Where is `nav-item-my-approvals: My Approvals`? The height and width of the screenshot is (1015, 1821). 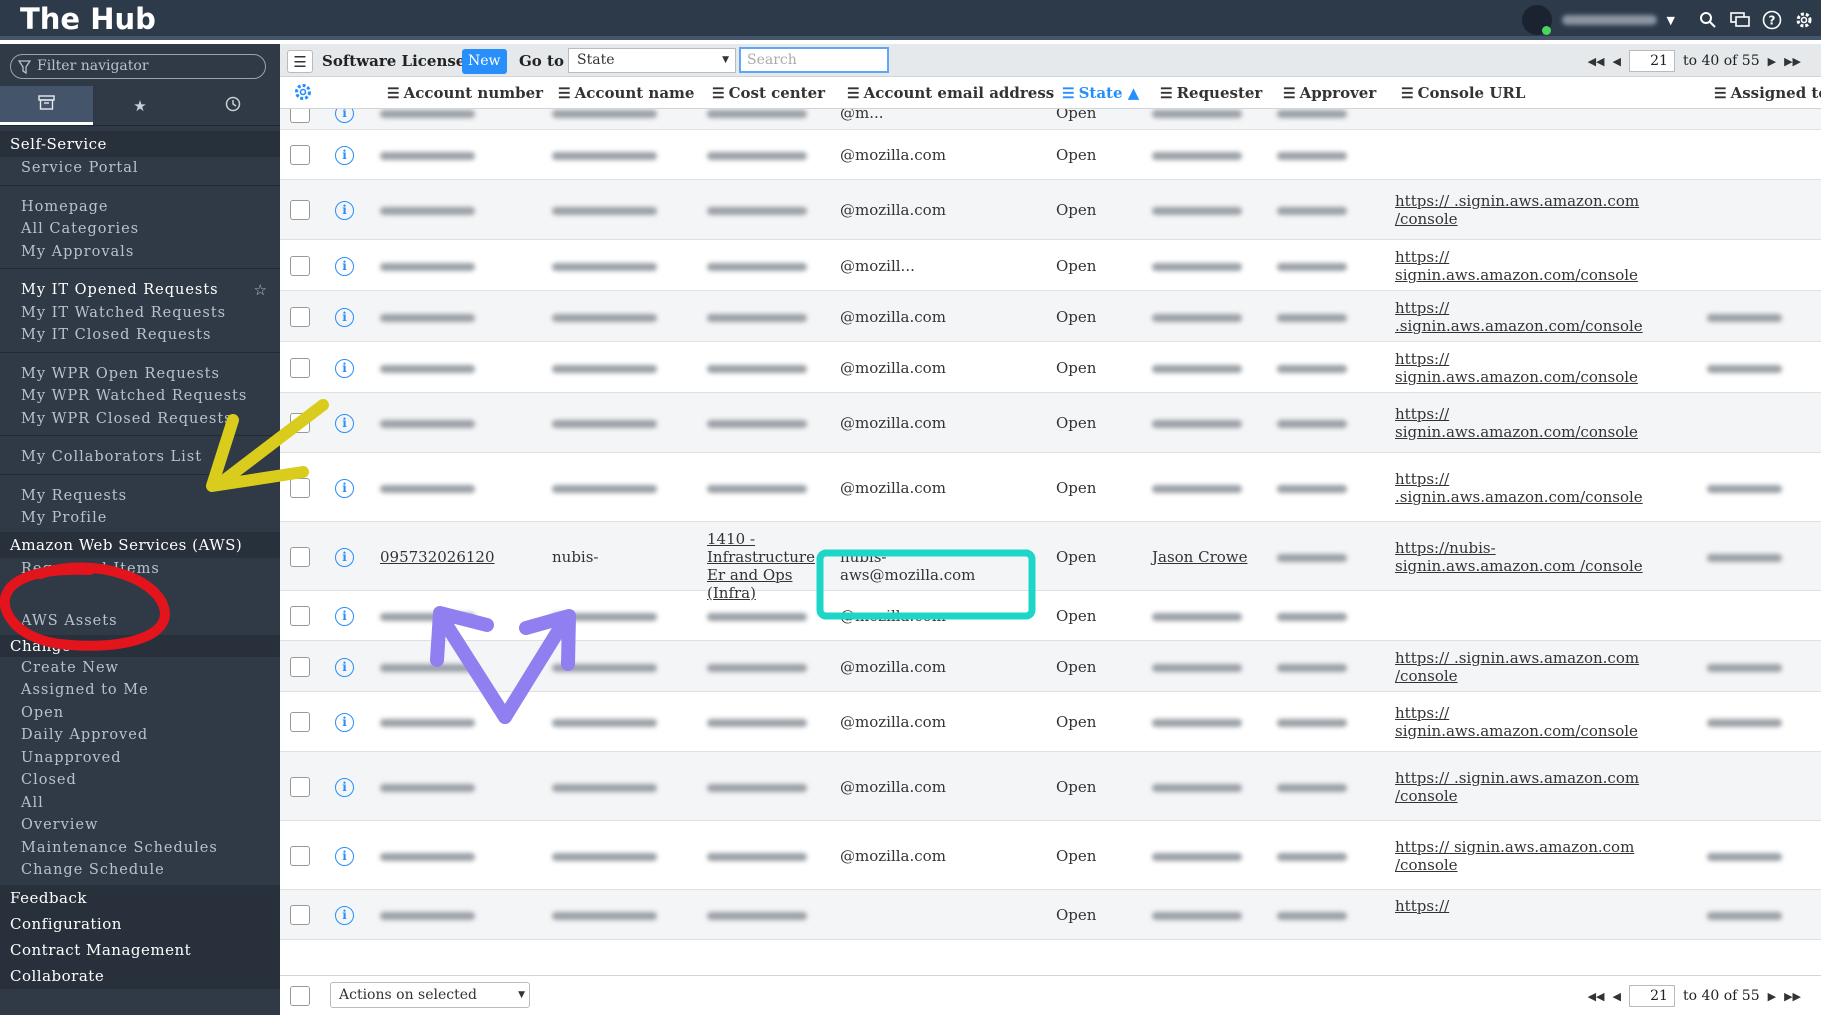 nav-item-my-approvals: My Approvals is located at coordinates (140, 252).